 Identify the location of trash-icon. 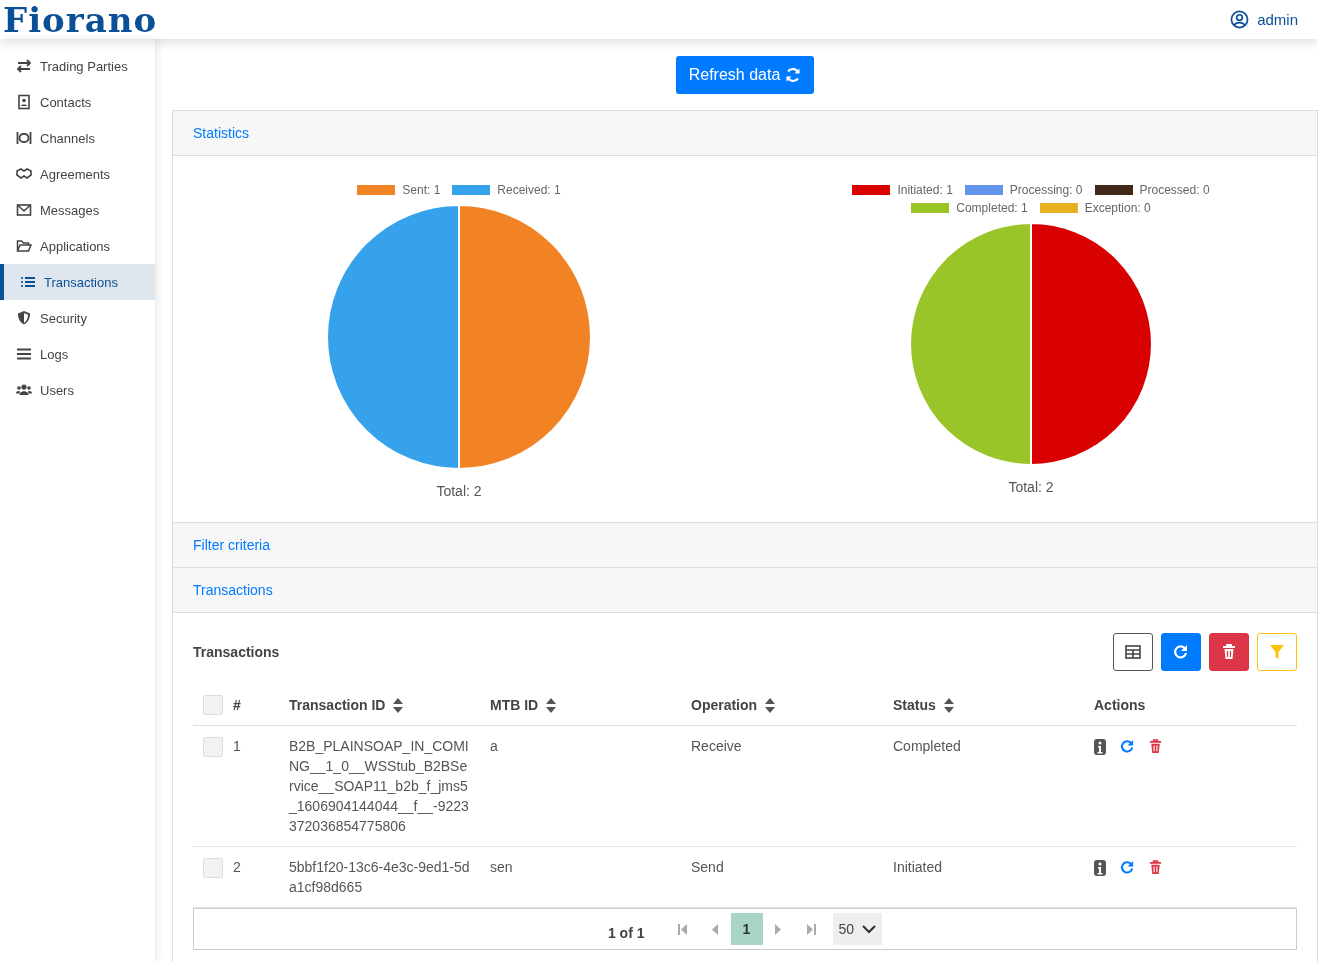
(1229, 652).